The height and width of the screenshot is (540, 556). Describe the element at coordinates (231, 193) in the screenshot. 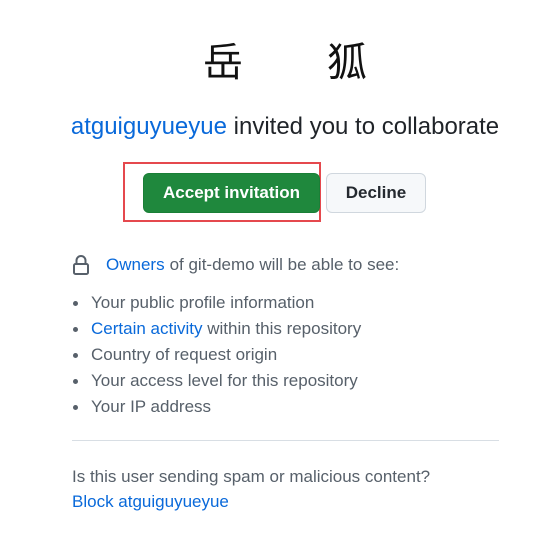

I see `accept-invitation-button: Accept invitation` at that location.